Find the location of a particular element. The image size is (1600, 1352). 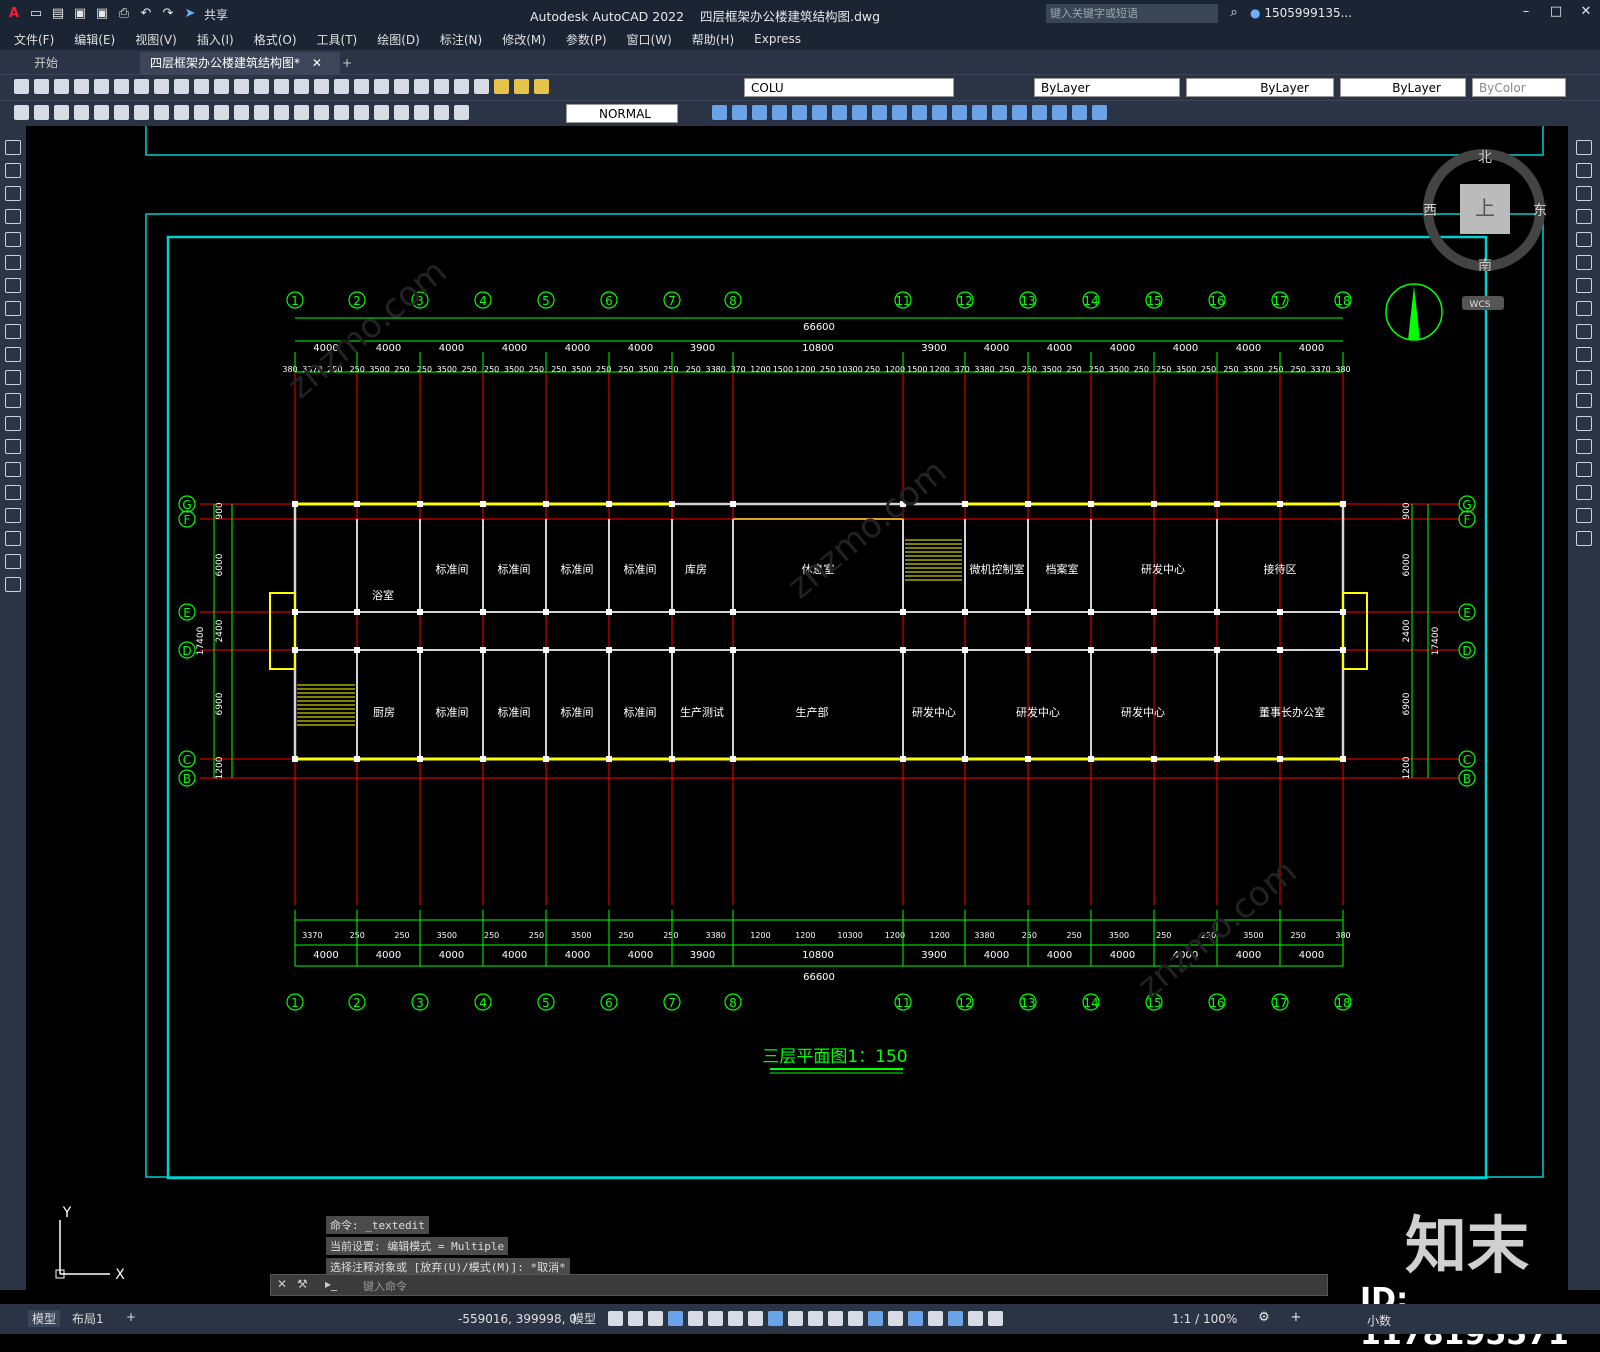

drafting-aids is located at coordinates (805, 1318).